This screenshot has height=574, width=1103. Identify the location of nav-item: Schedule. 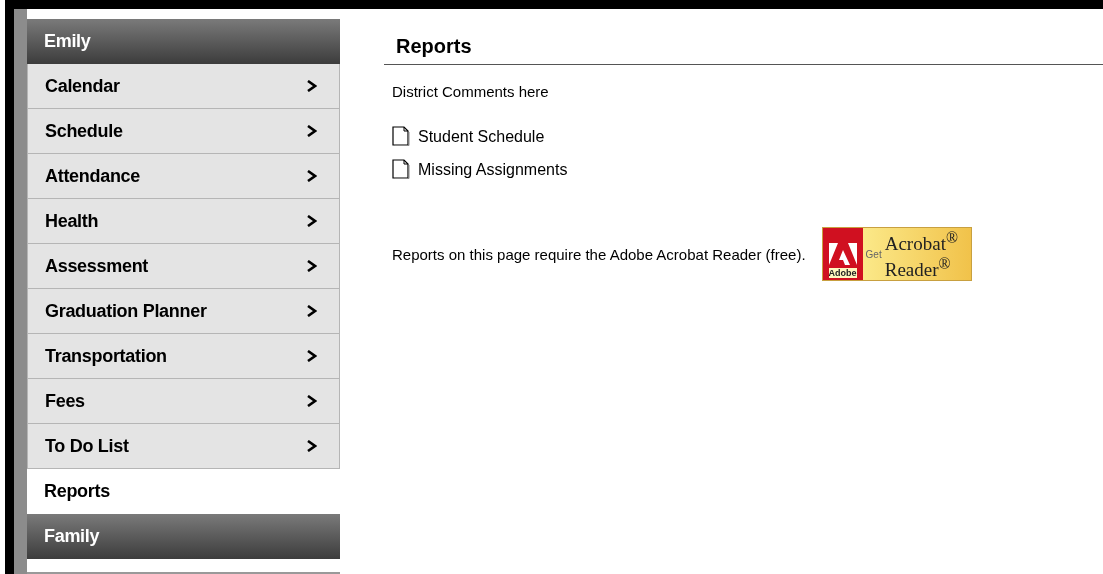
(183, 131).